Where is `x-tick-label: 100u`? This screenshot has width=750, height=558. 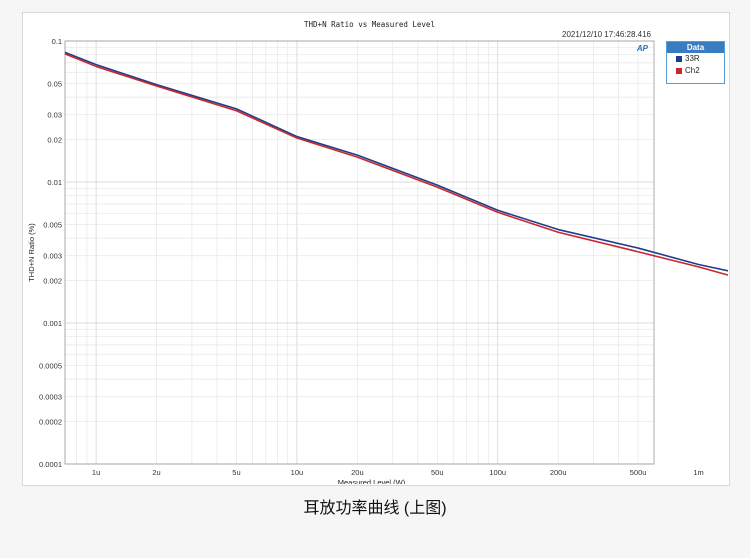 x-tick-label: 100u is located at coordinates (497, 472).